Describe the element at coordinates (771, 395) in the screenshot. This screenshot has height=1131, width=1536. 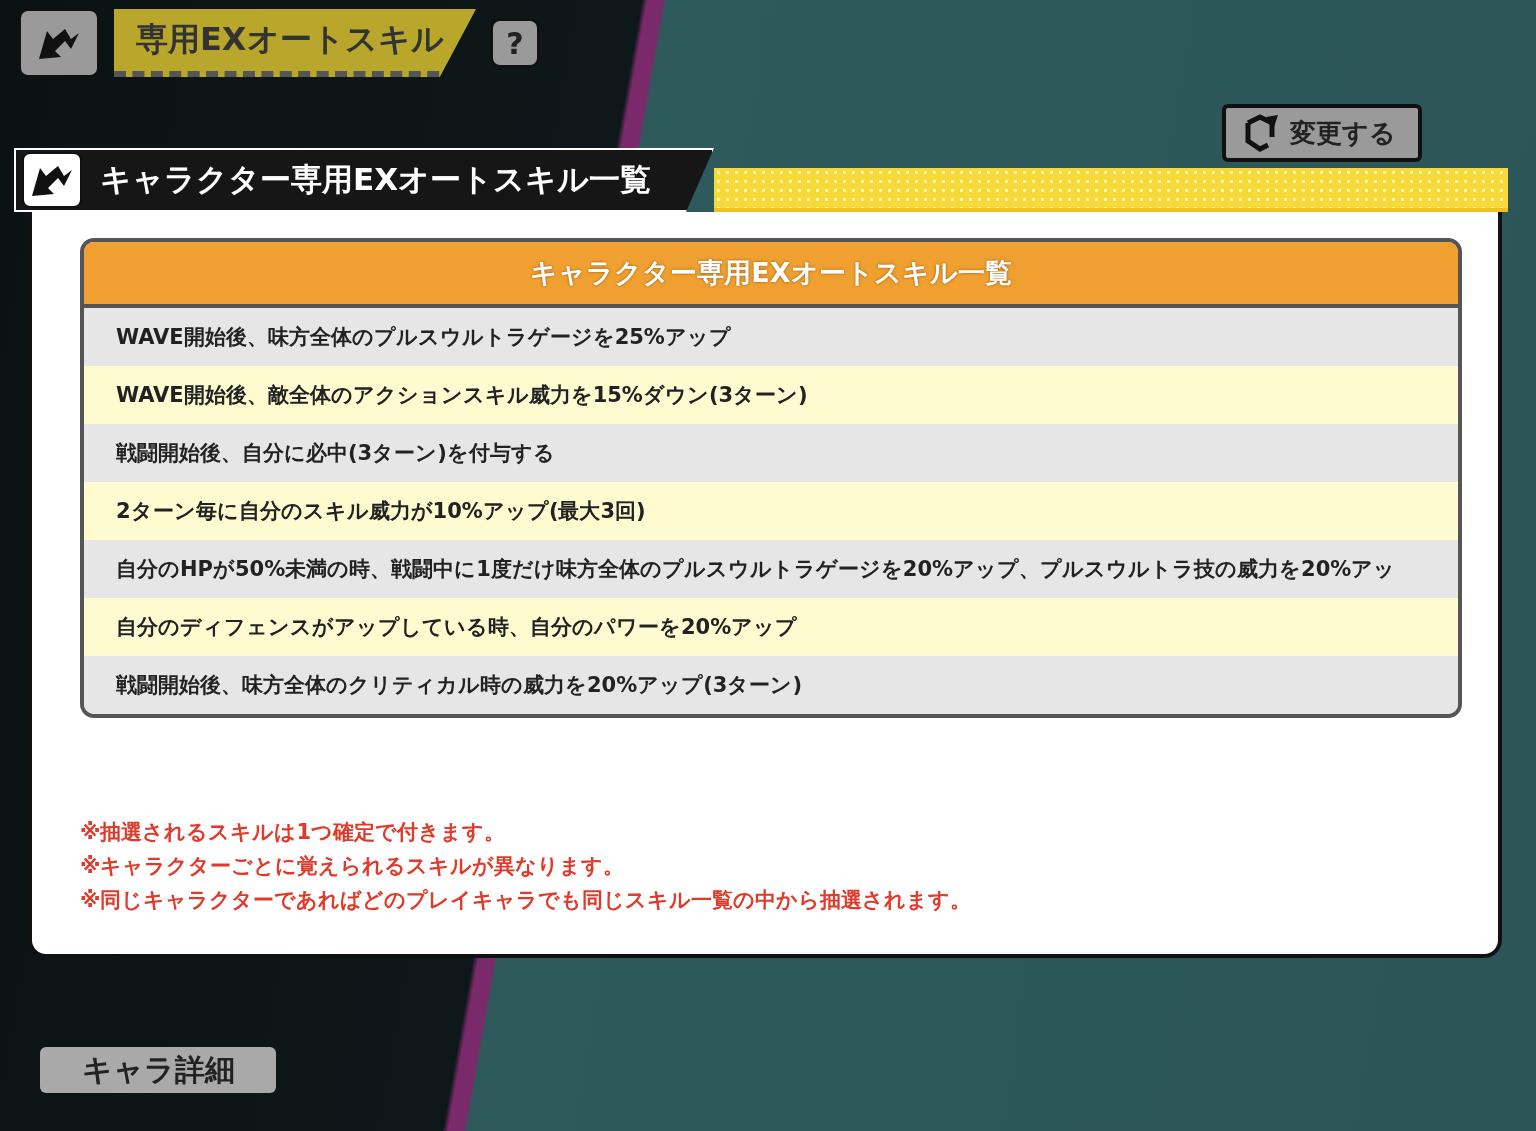
I see `skill-row: WAVE開始後、敵全体のアクションスキル威力を15%ダウン(3ターン)` at that location.